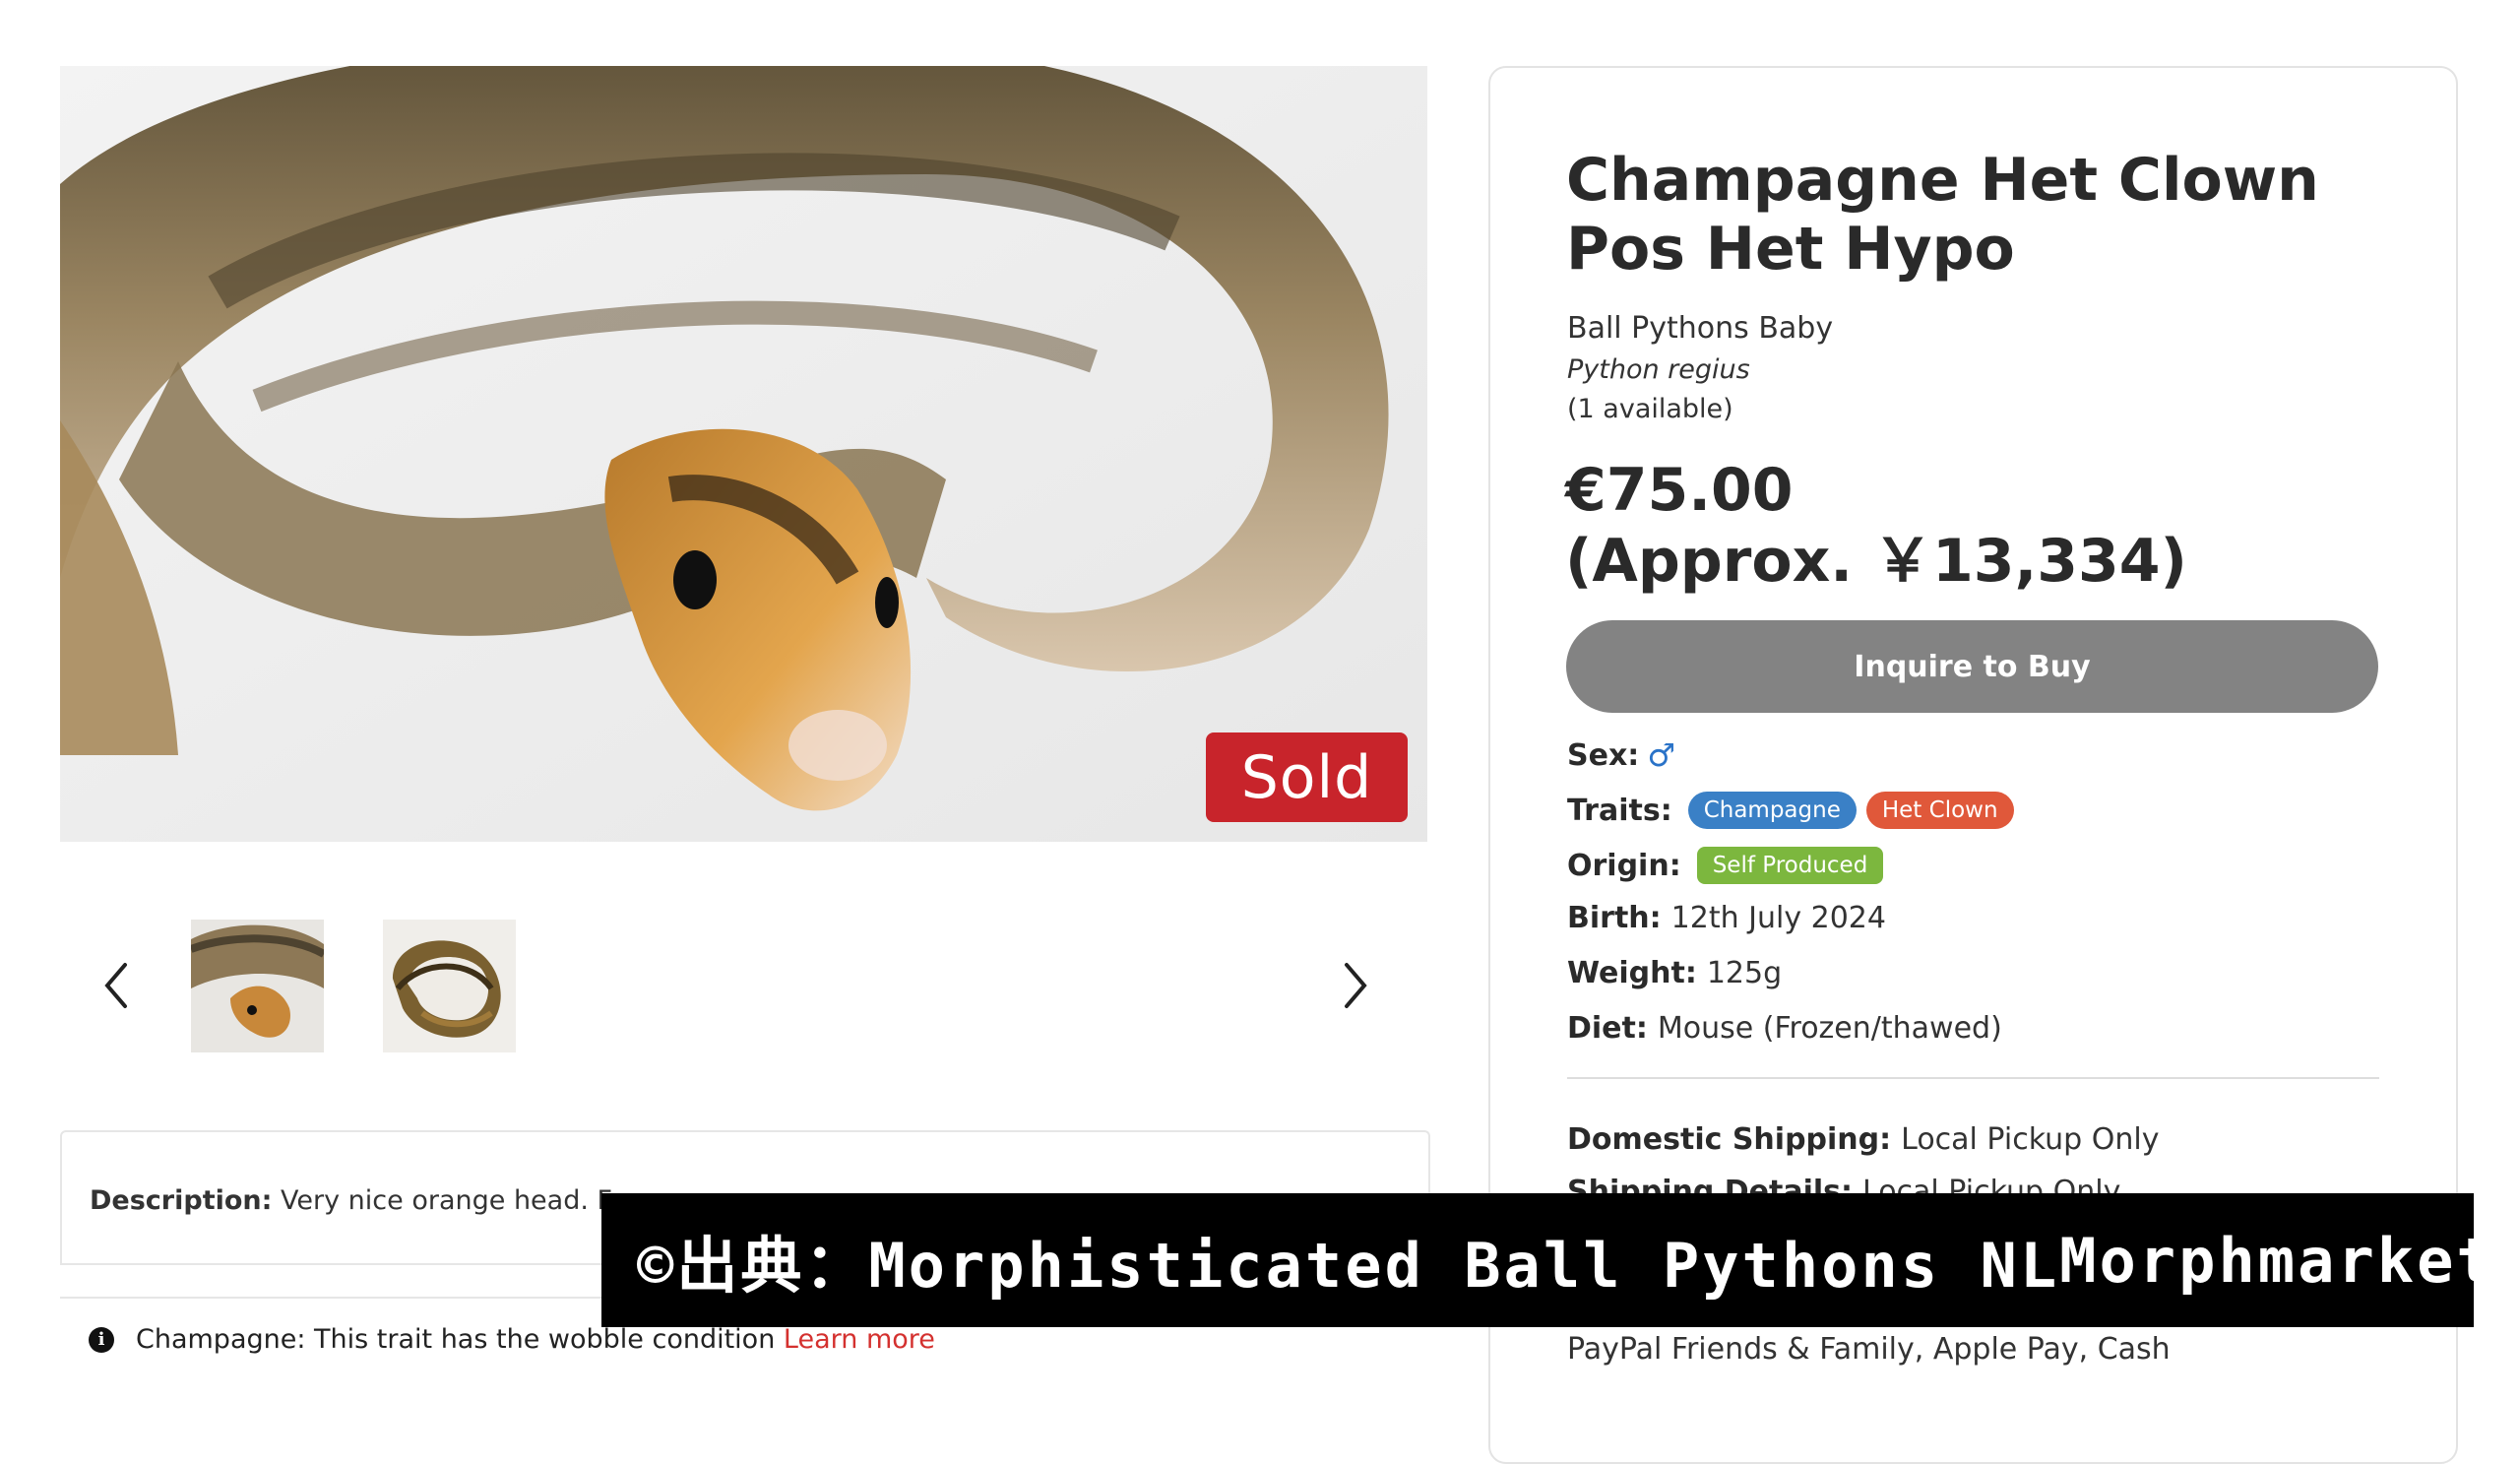 Image resolution: width=2520 pixels, height=1464 pixels. What do you see at coordinates (1650, 409) in the screenshot?
I see `listing-availability: (1 available)` at bounding box center [1650, 409].